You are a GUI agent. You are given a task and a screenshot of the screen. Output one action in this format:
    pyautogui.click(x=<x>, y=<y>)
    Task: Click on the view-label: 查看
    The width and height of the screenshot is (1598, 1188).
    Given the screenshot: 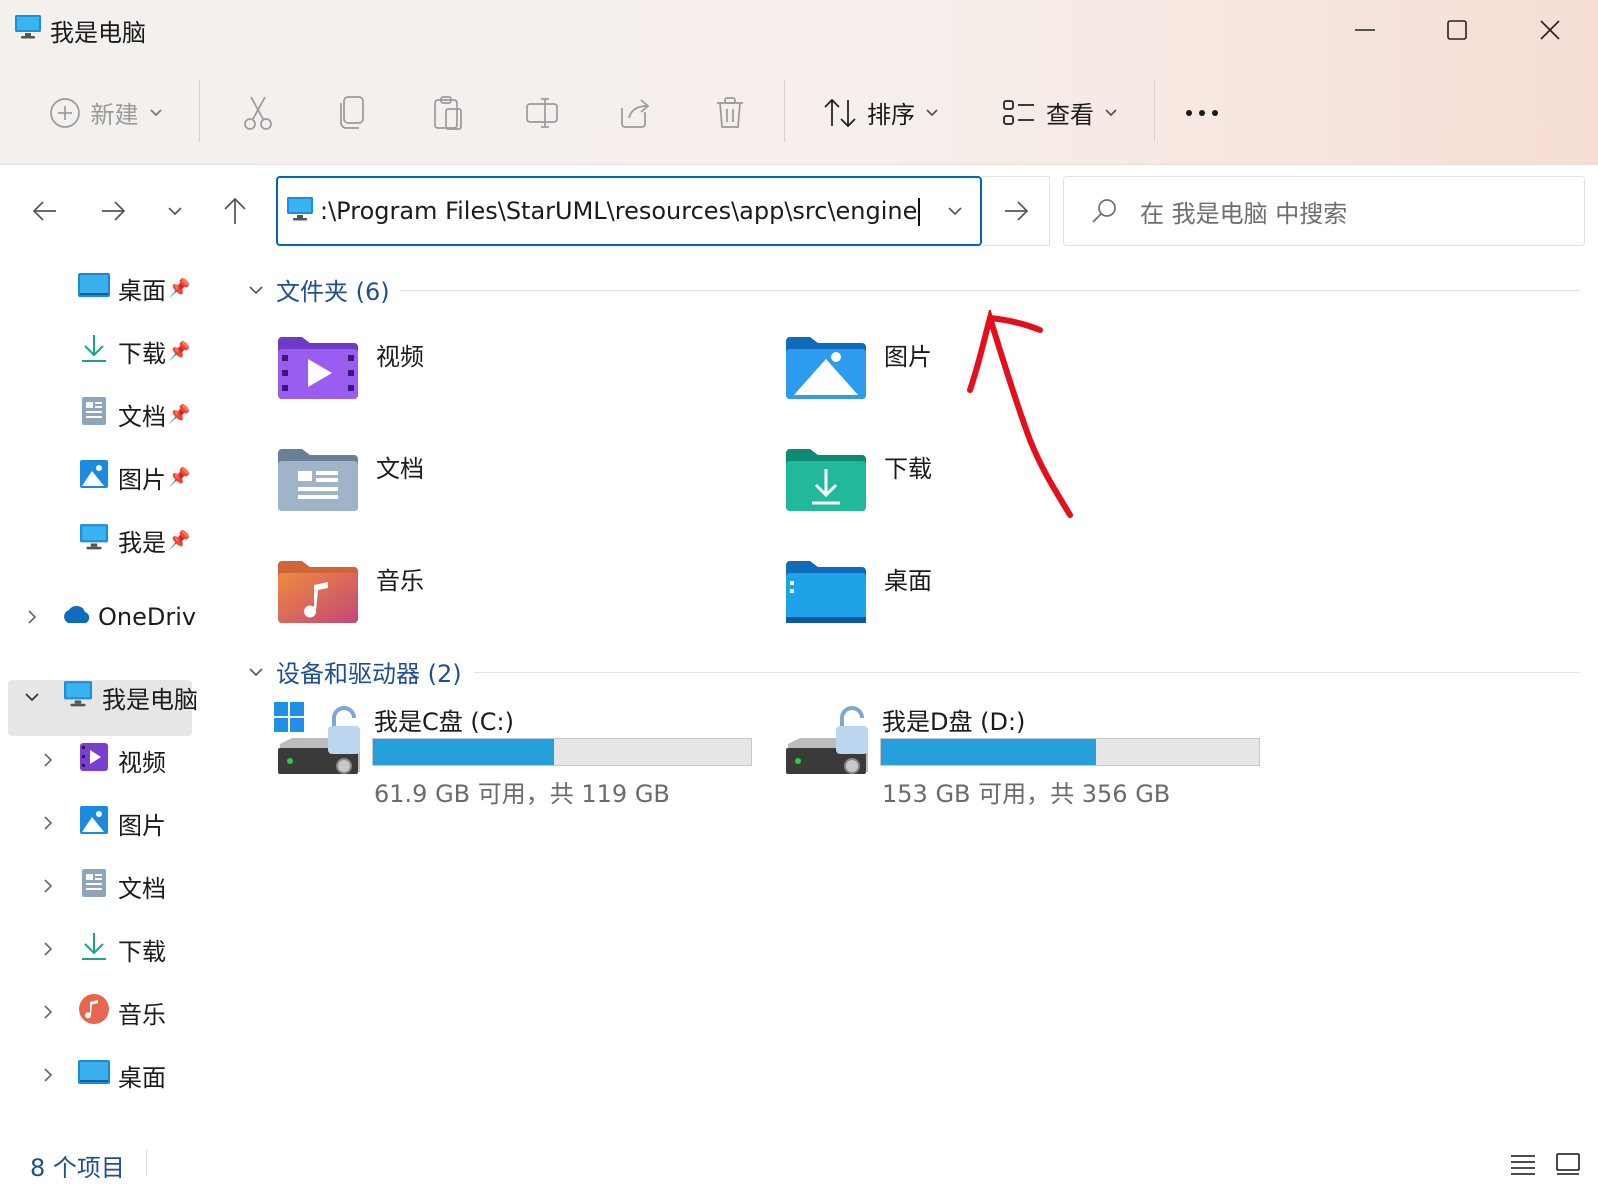 What is the action you would take?
    pyautogui.click(x=1070, y=115)
    